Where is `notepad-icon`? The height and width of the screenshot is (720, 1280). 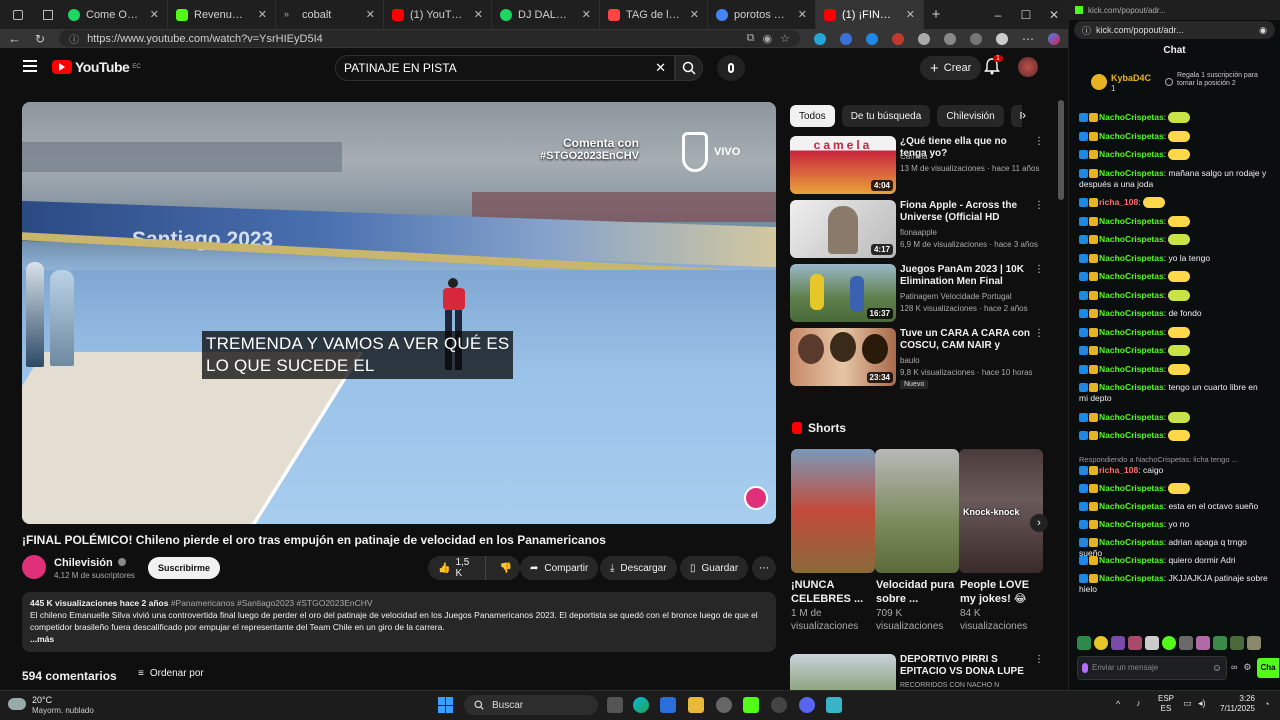 notepad-icon is located at coordinates (834, 705).